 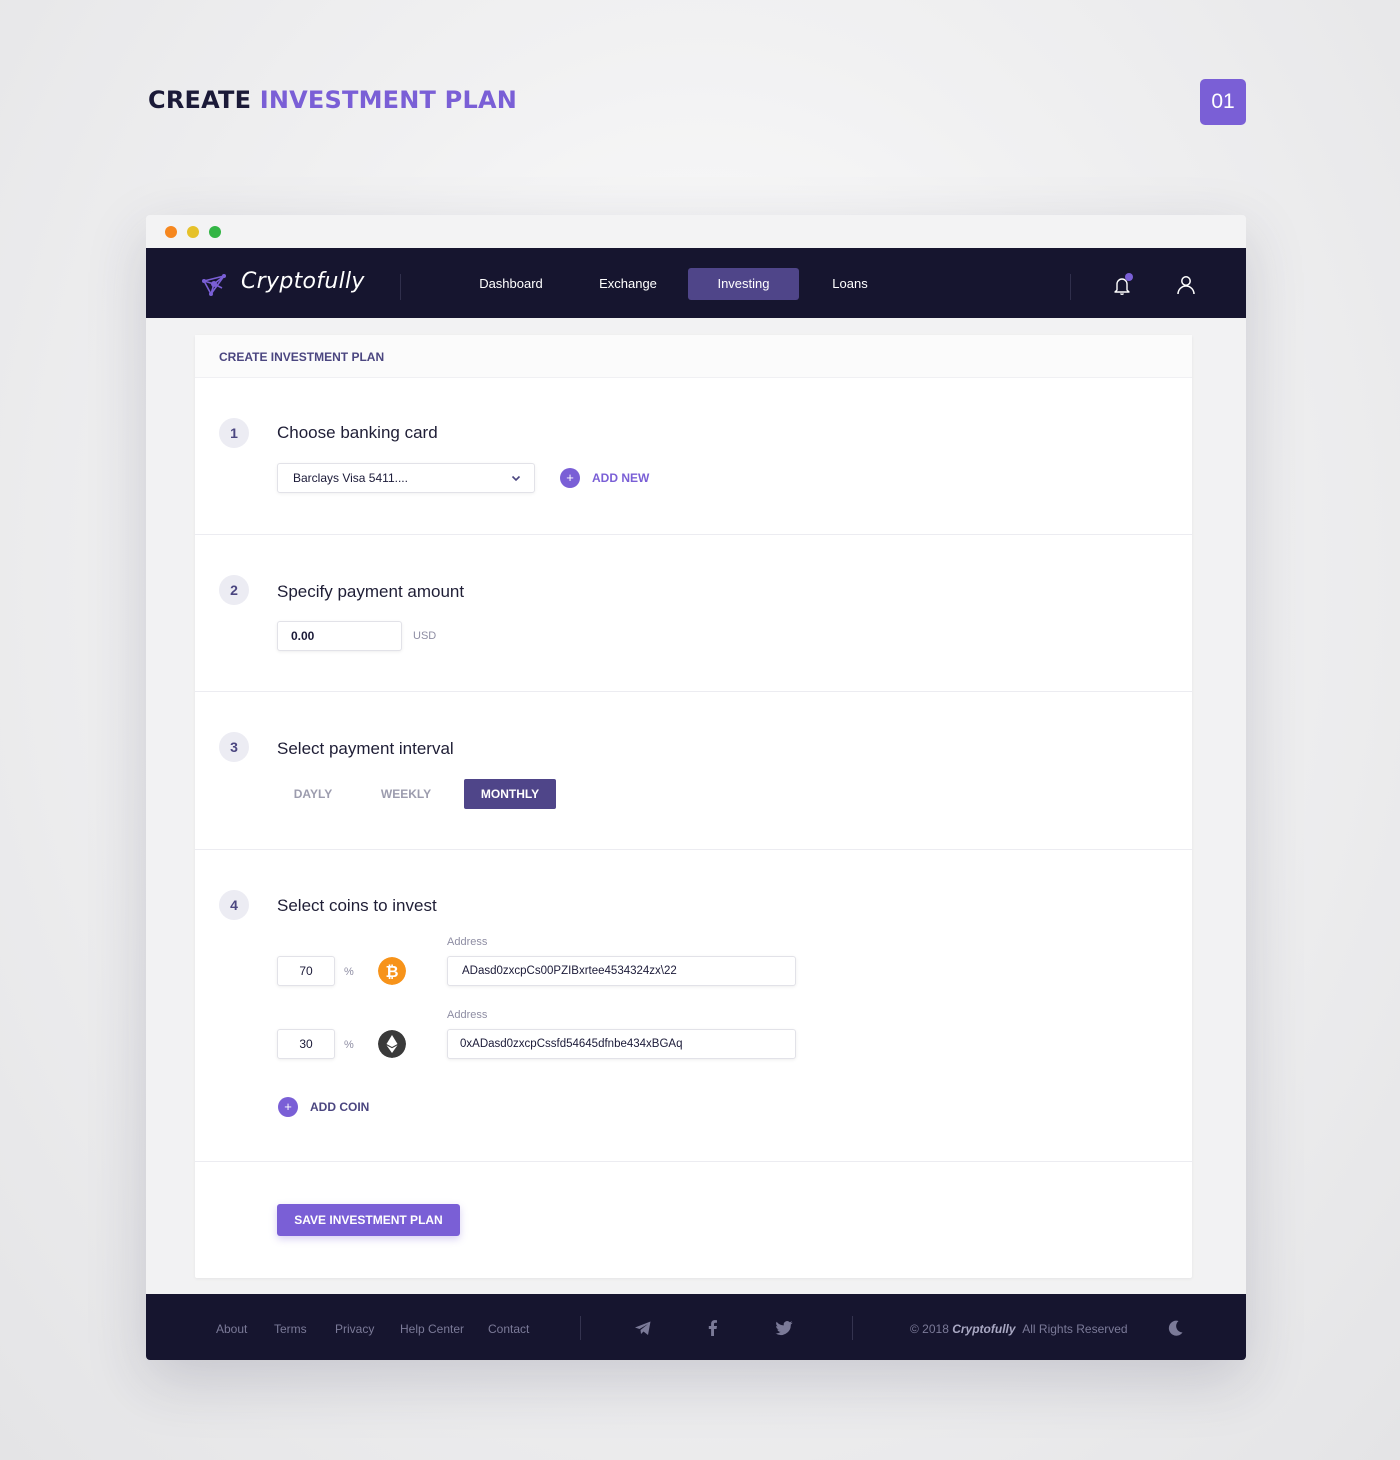 What do you see at coordinates (1019, 1329) in the screenshot?
I see `copyright: © 2018 Cryptofully All Rights Reserved` at bounding box center [1019, 1329].